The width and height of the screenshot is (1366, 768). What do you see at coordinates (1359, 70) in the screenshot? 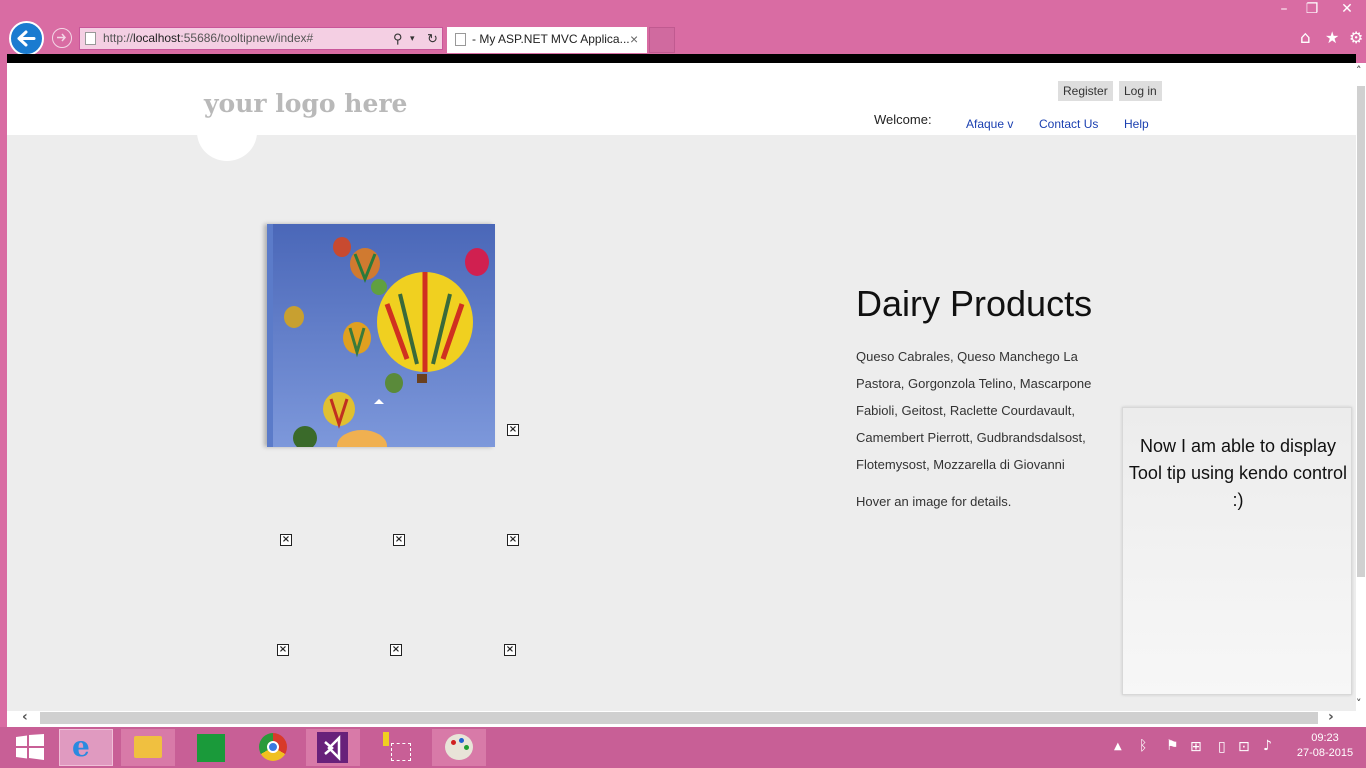
I see `scroll-up-icon: ˄` at bounding box center [1359, 70].